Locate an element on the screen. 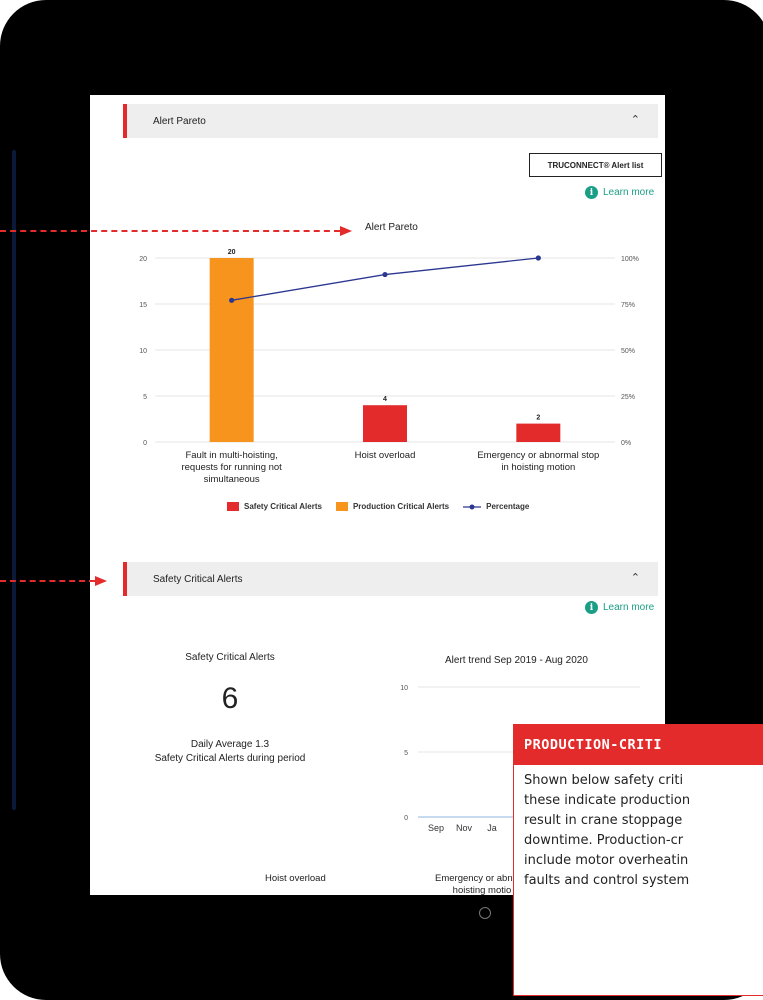 The height and width of the screenshot is (1000, 763). legend-item-production: Production Critical Alerts is located at coordinates (392, 506).